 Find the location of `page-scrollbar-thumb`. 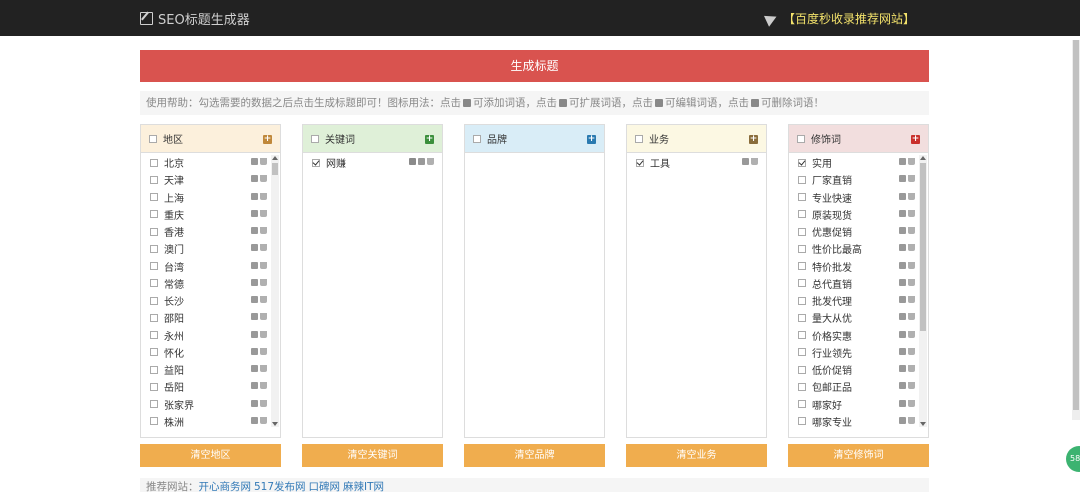

page-scrollbar-thumb is located at coordinates (1076, 225).